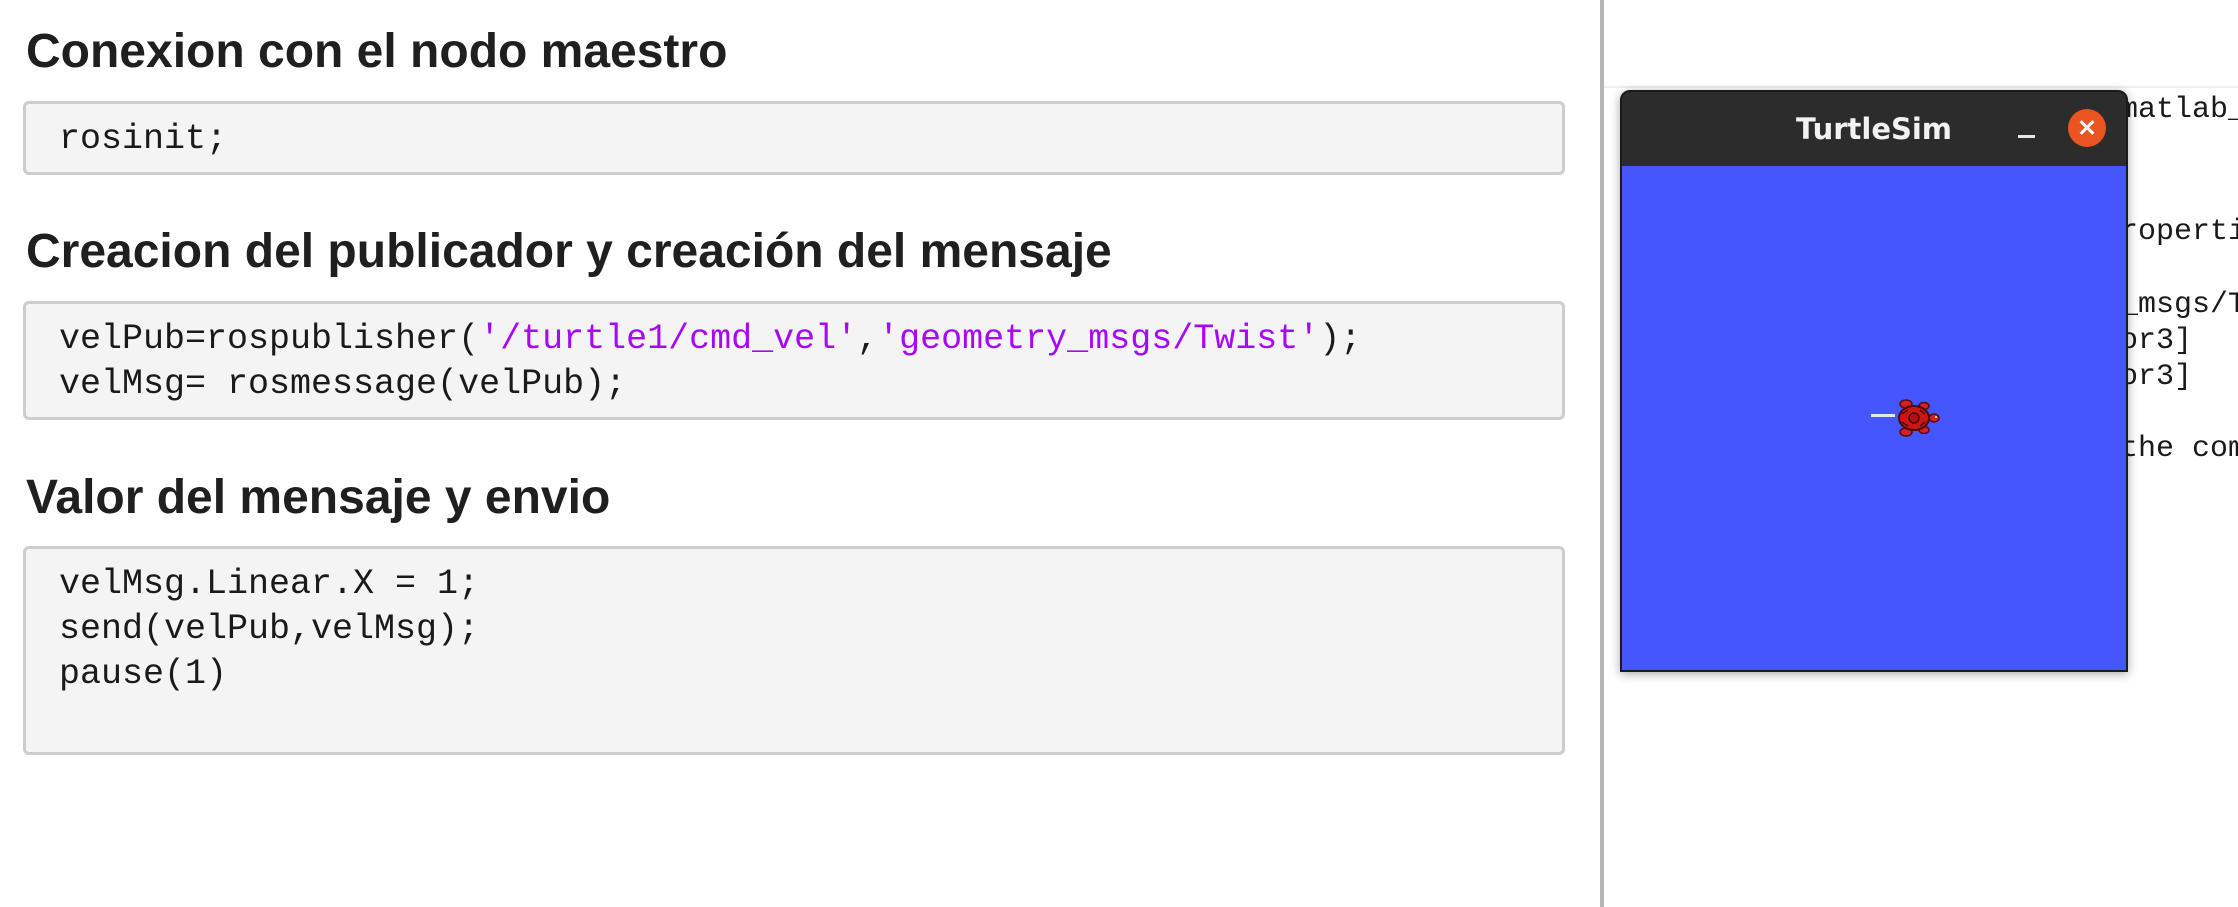  I want to click on turtlesim-window: TurtleSim, so click(1874, 381).